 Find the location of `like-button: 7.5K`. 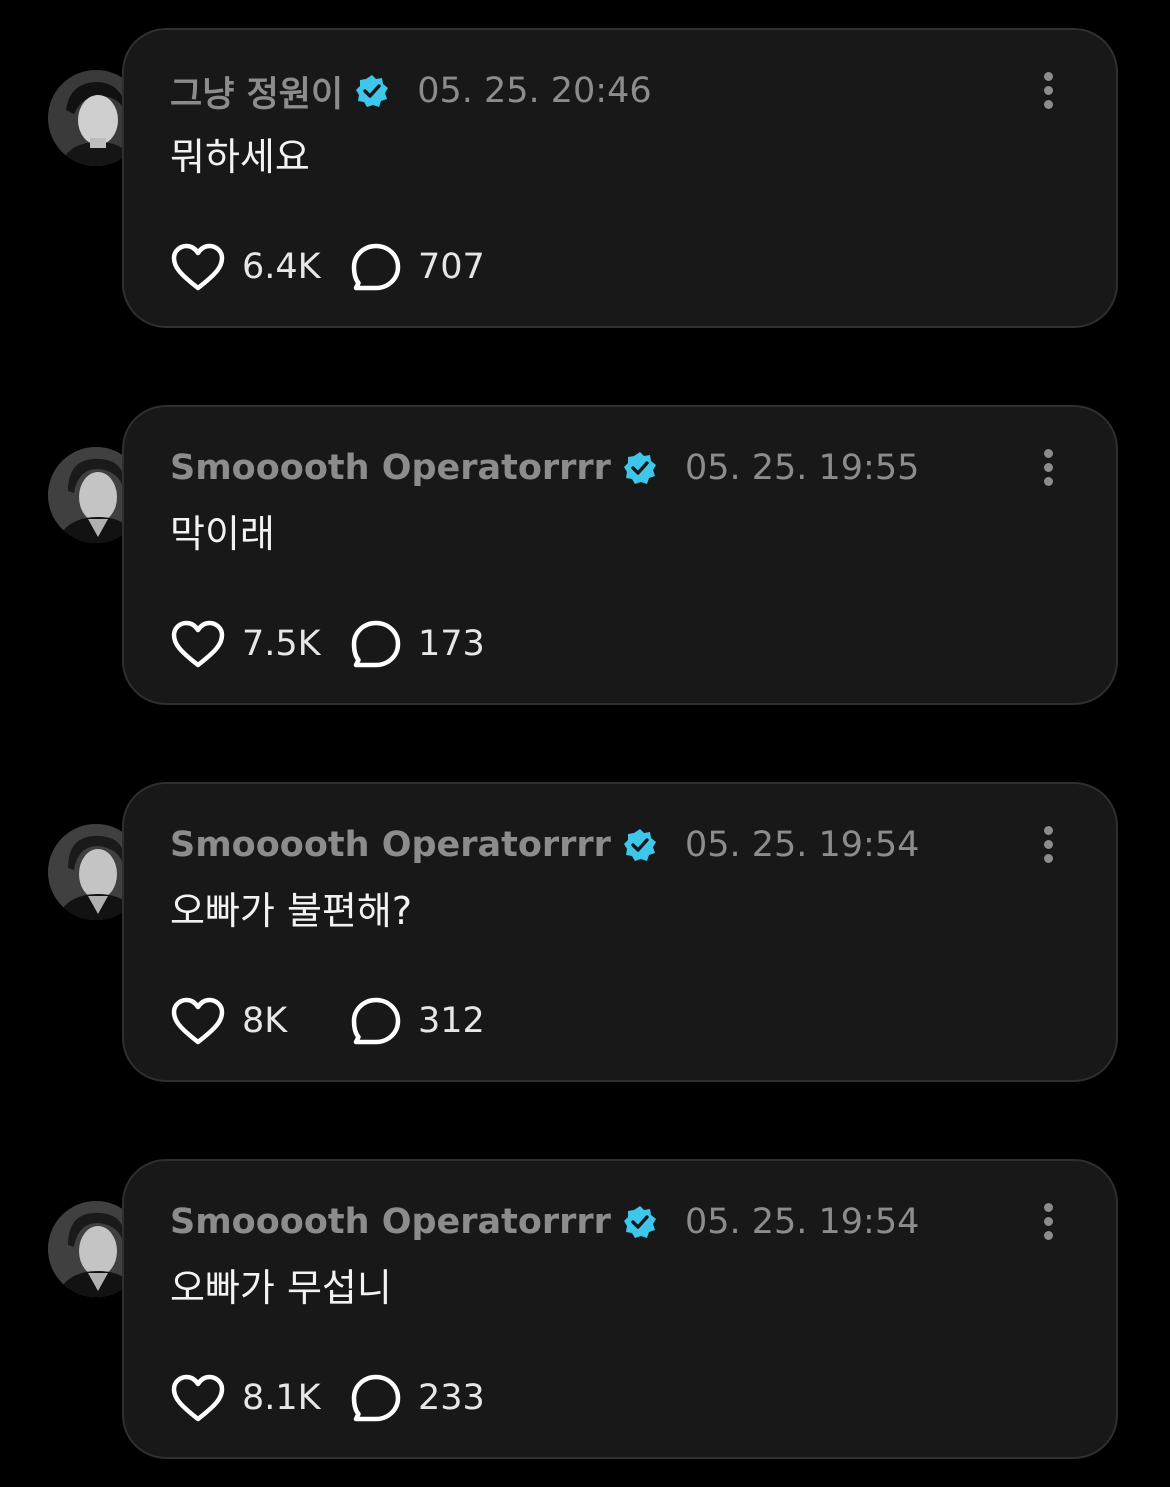

like-button: 7.5K is located at coordinates (245, 644).